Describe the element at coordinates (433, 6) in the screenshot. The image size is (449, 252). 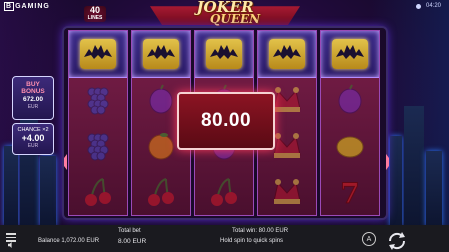
I see `clock: 04:20` at that location.